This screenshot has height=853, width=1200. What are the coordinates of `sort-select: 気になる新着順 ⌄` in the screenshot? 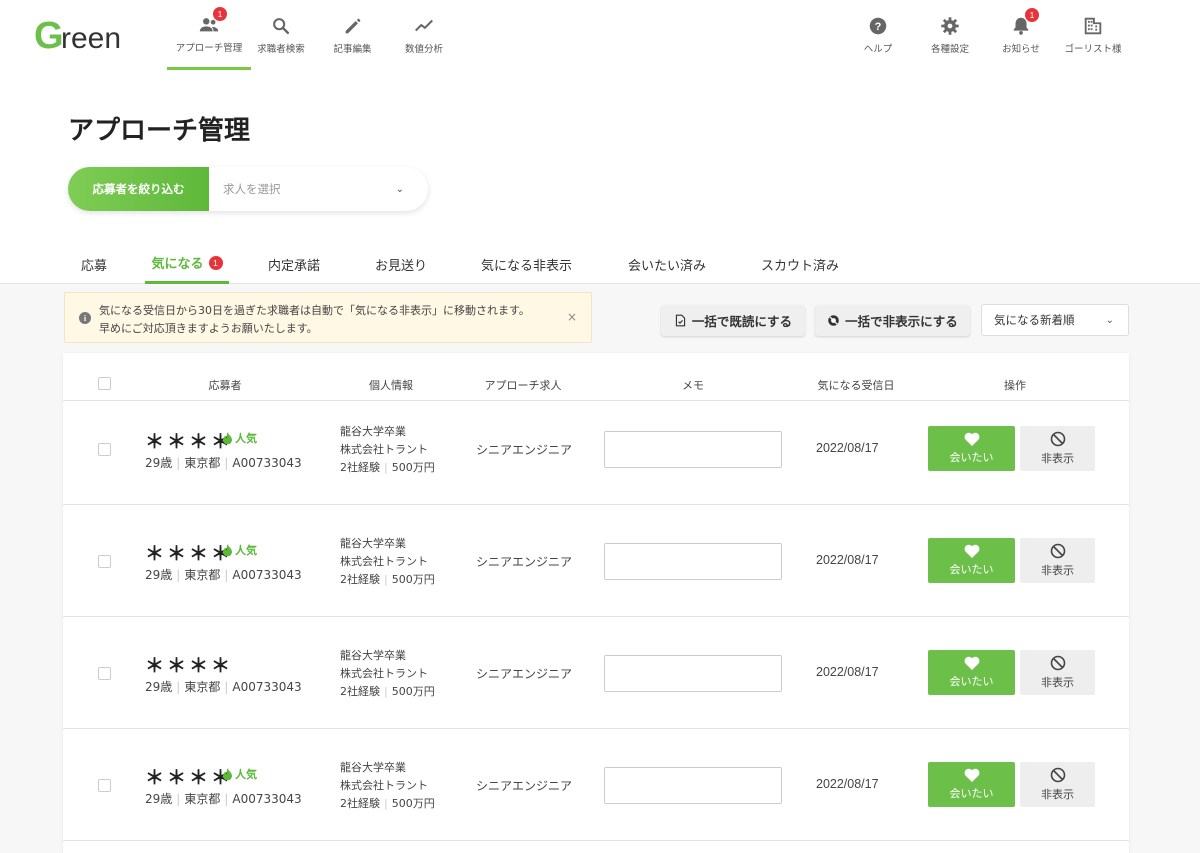 It's located at (1055, 320).